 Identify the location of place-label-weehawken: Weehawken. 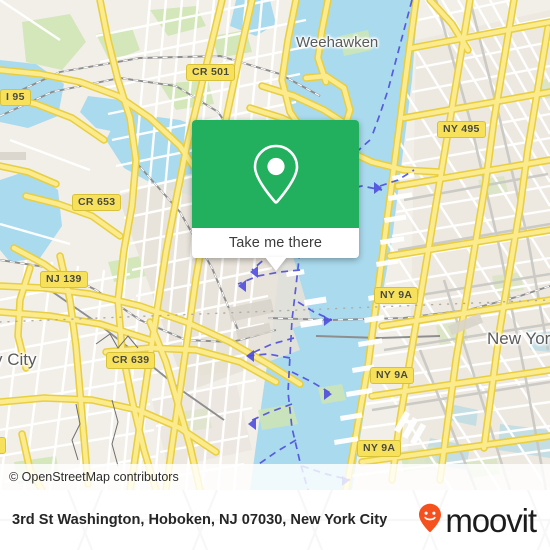
(337, 42).